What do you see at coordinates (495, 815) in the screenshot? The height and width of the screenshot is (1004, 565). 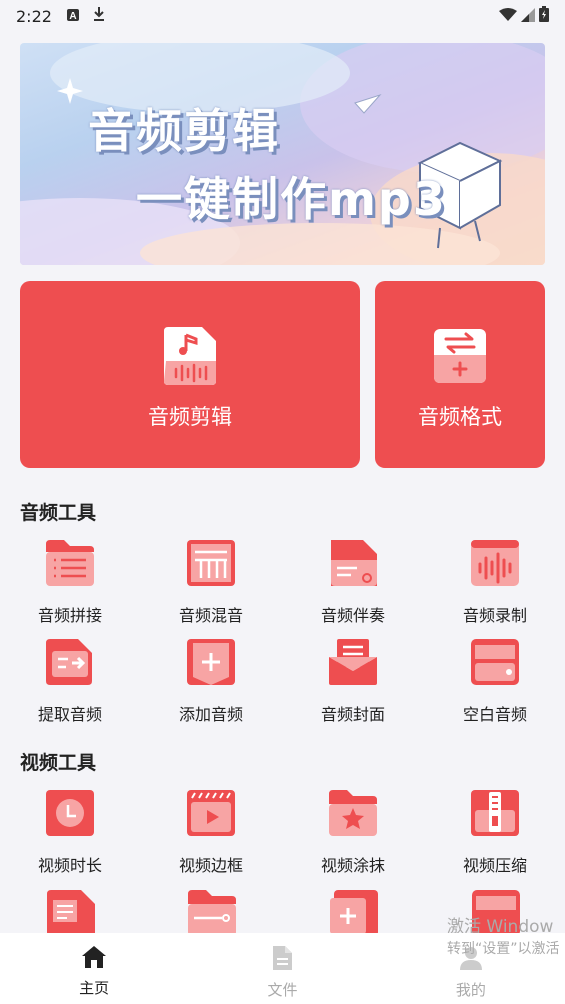 I see `compress-icon` at bounding box center [495, 815].